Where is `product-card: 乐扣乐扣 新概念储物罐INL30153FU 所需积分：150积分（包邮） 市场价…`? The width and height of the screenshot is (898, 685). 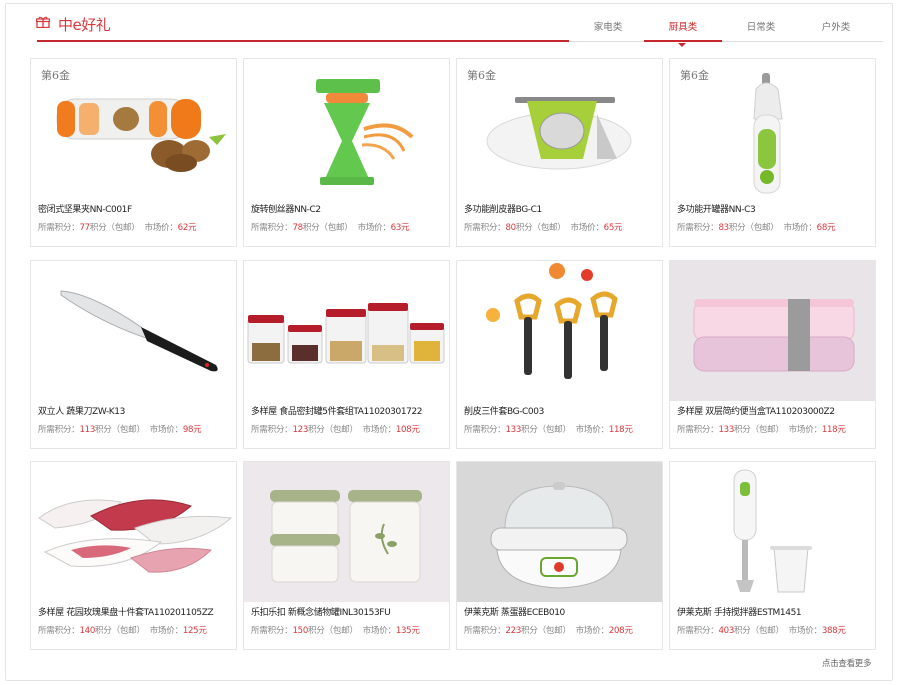
product-card: 乐扣乐扣 新概念储物罐INL30153FU 所需积分：150积分（包邮） 市场价… is located at coordinates (346, 555).